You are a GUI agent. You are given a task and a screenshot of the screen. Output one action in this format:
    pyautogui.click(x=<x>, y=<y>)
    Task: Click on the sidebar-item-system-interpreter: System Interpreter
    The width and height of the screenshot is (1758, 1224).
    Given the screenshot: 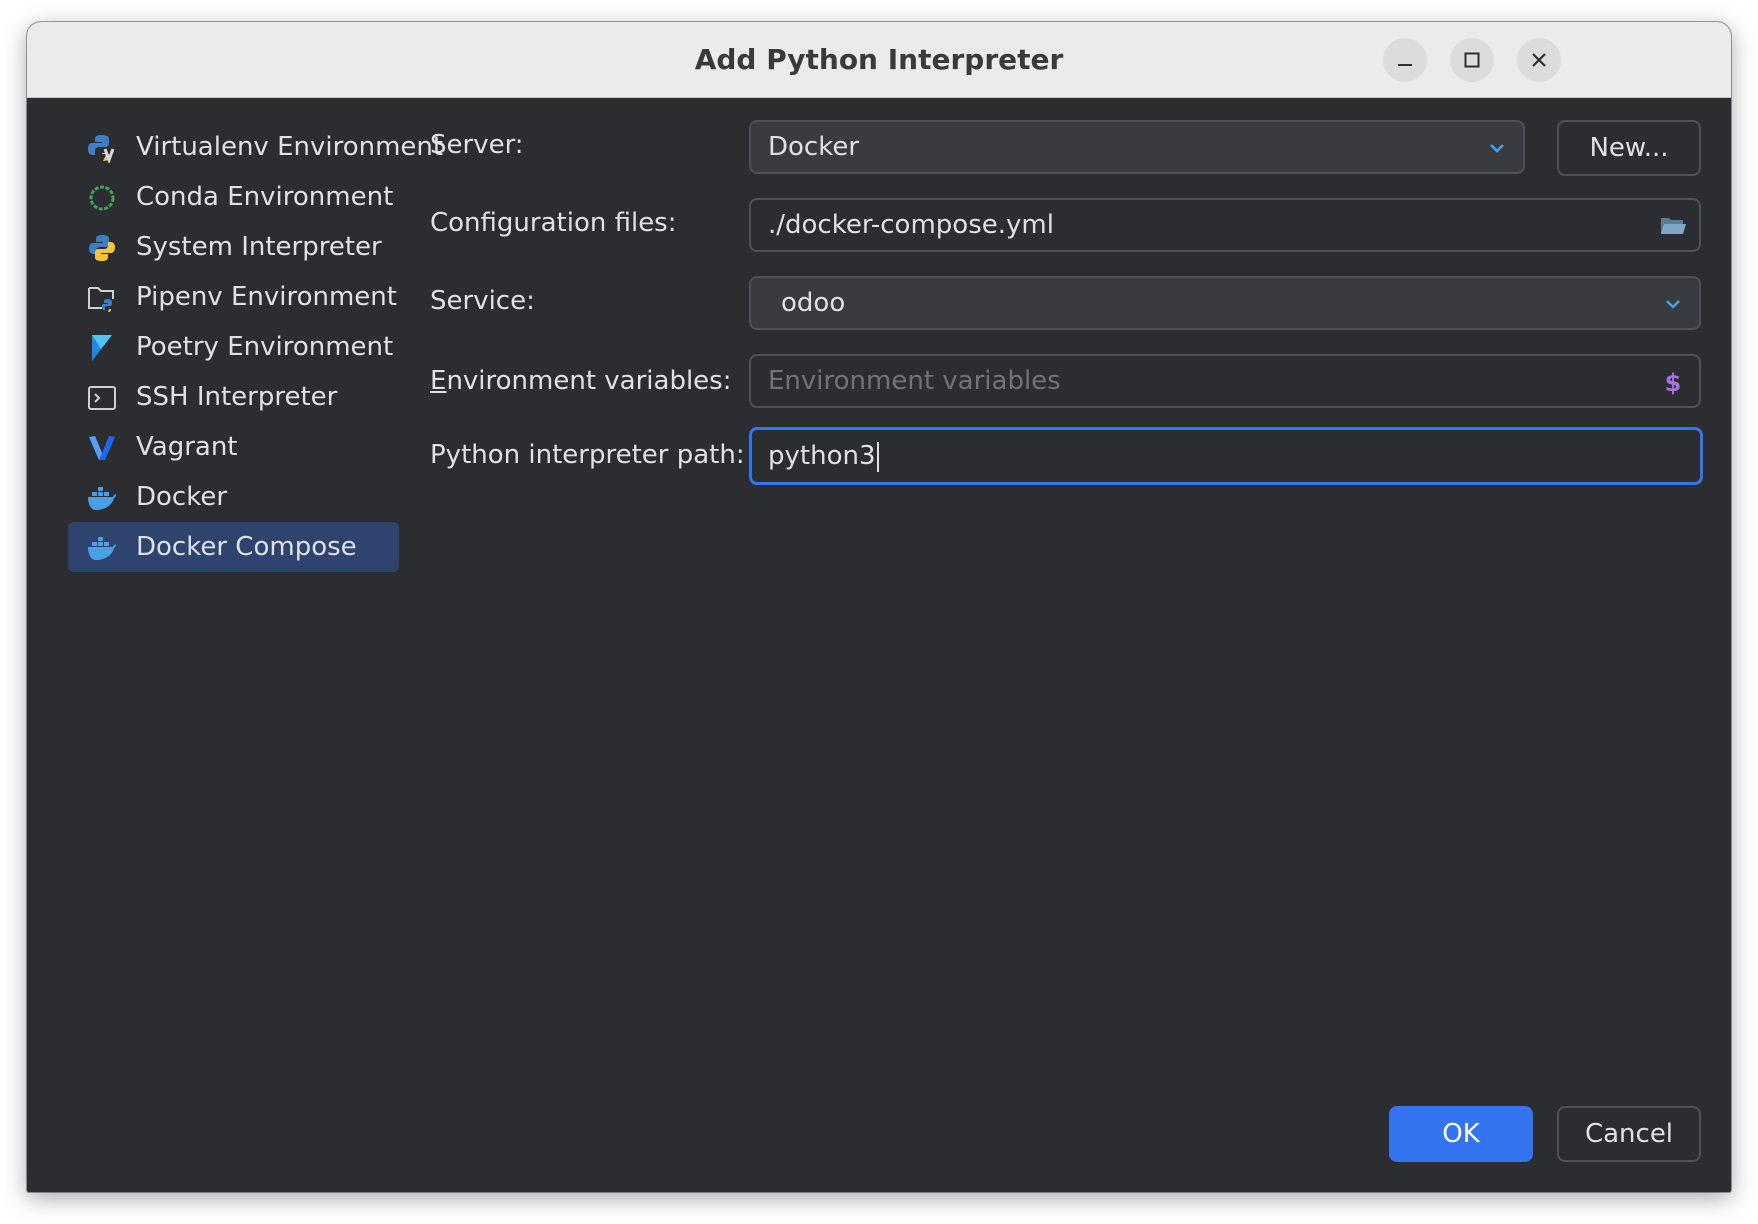 What is the action you would take?
    pyautogui.click(x=244, y=247)
    